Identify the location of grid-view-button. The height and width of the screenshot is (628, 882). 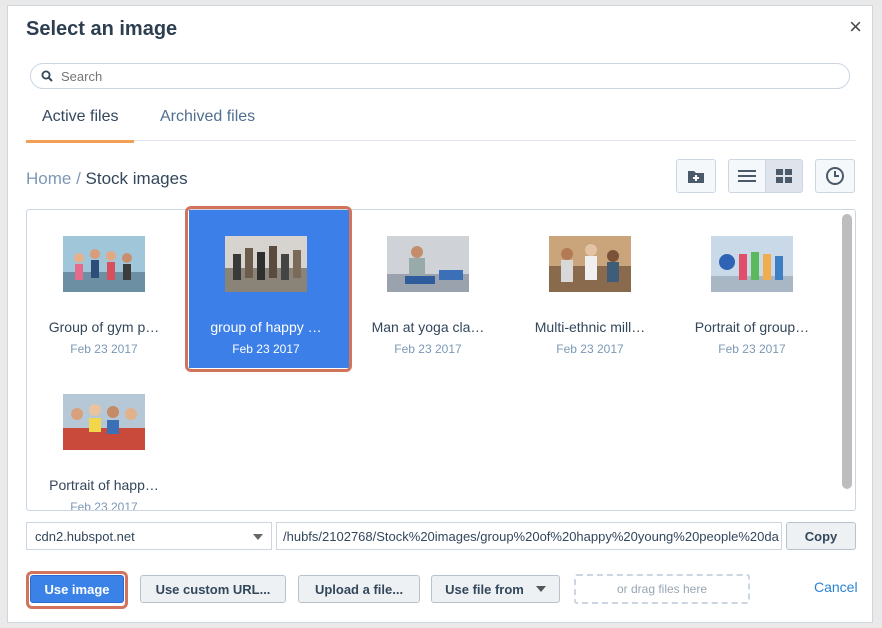
(784, 176).